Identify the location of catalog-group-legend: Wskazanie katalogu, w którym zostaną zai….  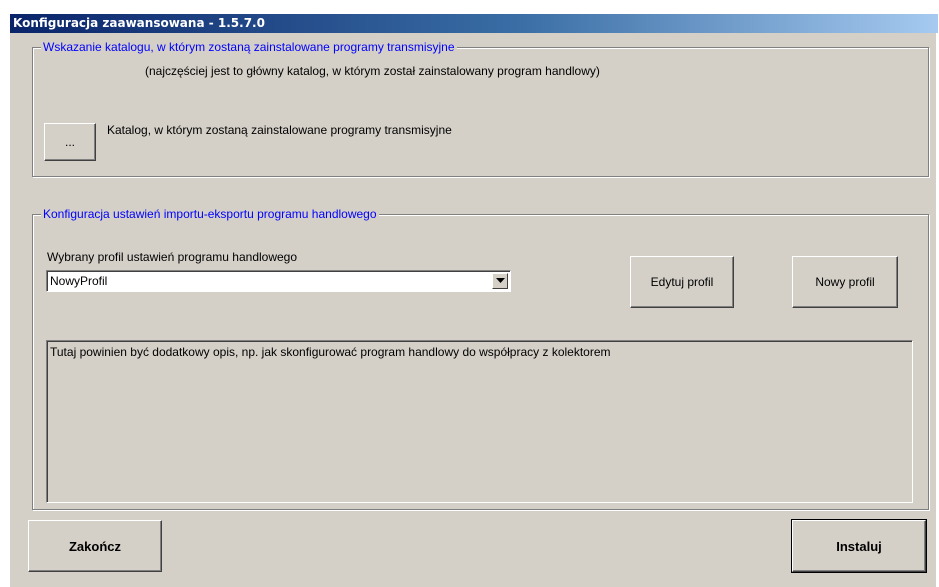
(249, 47).